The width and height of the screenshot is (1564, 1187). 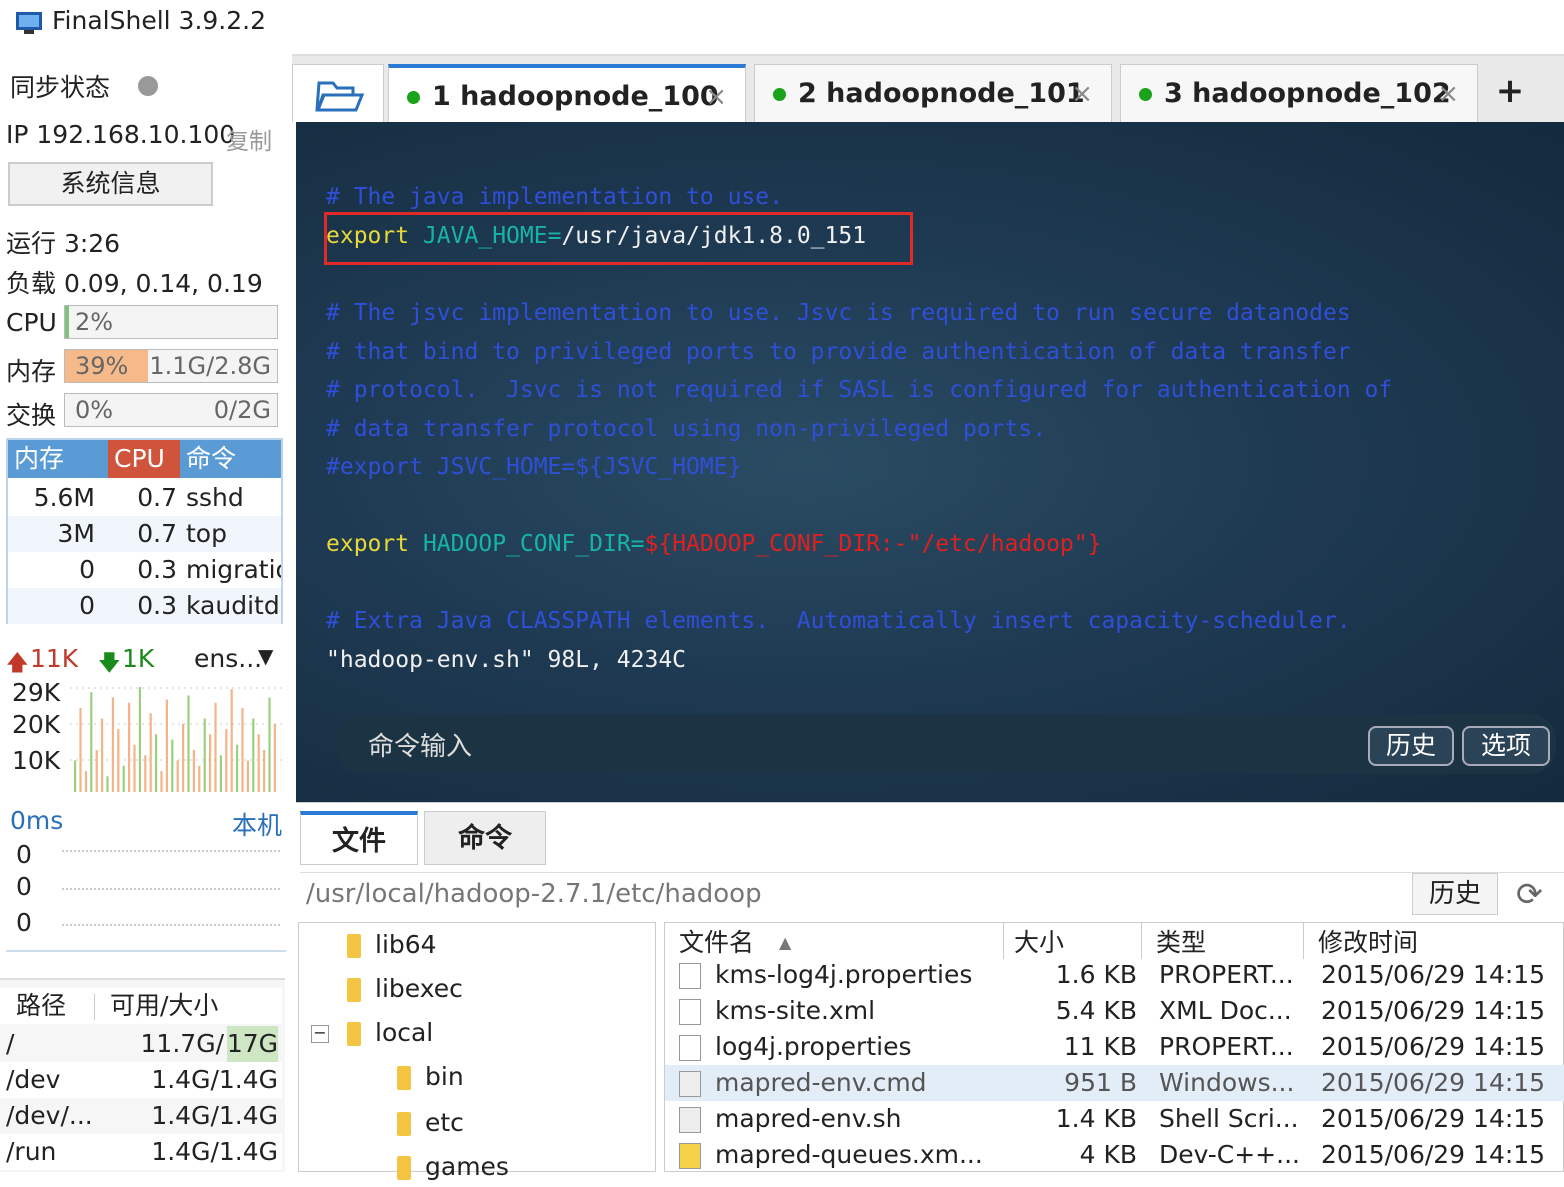 I want to click on disk-path: /run, so click(x=31, y=1151).